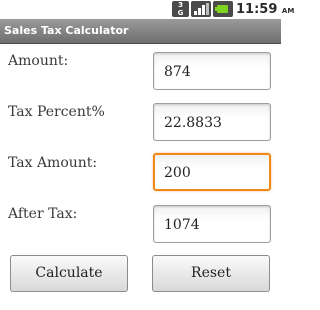 This screenshot has width=320, height=310. I want to click on app-title: Sales Tax Calculator, so click(66, 30).